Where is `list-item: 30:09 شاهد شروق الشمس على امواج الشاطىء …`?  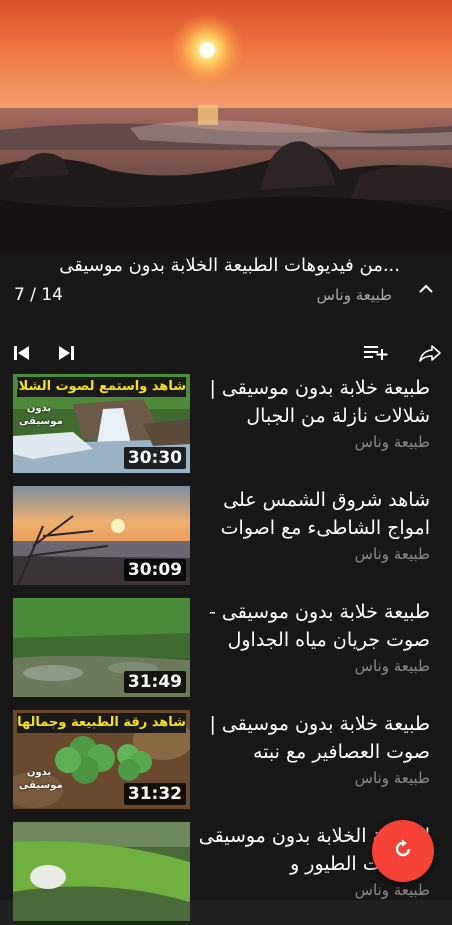 list-item: 30:09 شاهد شروق الشمس على امواج الشاطىء … is located at coordinates (226, 533).